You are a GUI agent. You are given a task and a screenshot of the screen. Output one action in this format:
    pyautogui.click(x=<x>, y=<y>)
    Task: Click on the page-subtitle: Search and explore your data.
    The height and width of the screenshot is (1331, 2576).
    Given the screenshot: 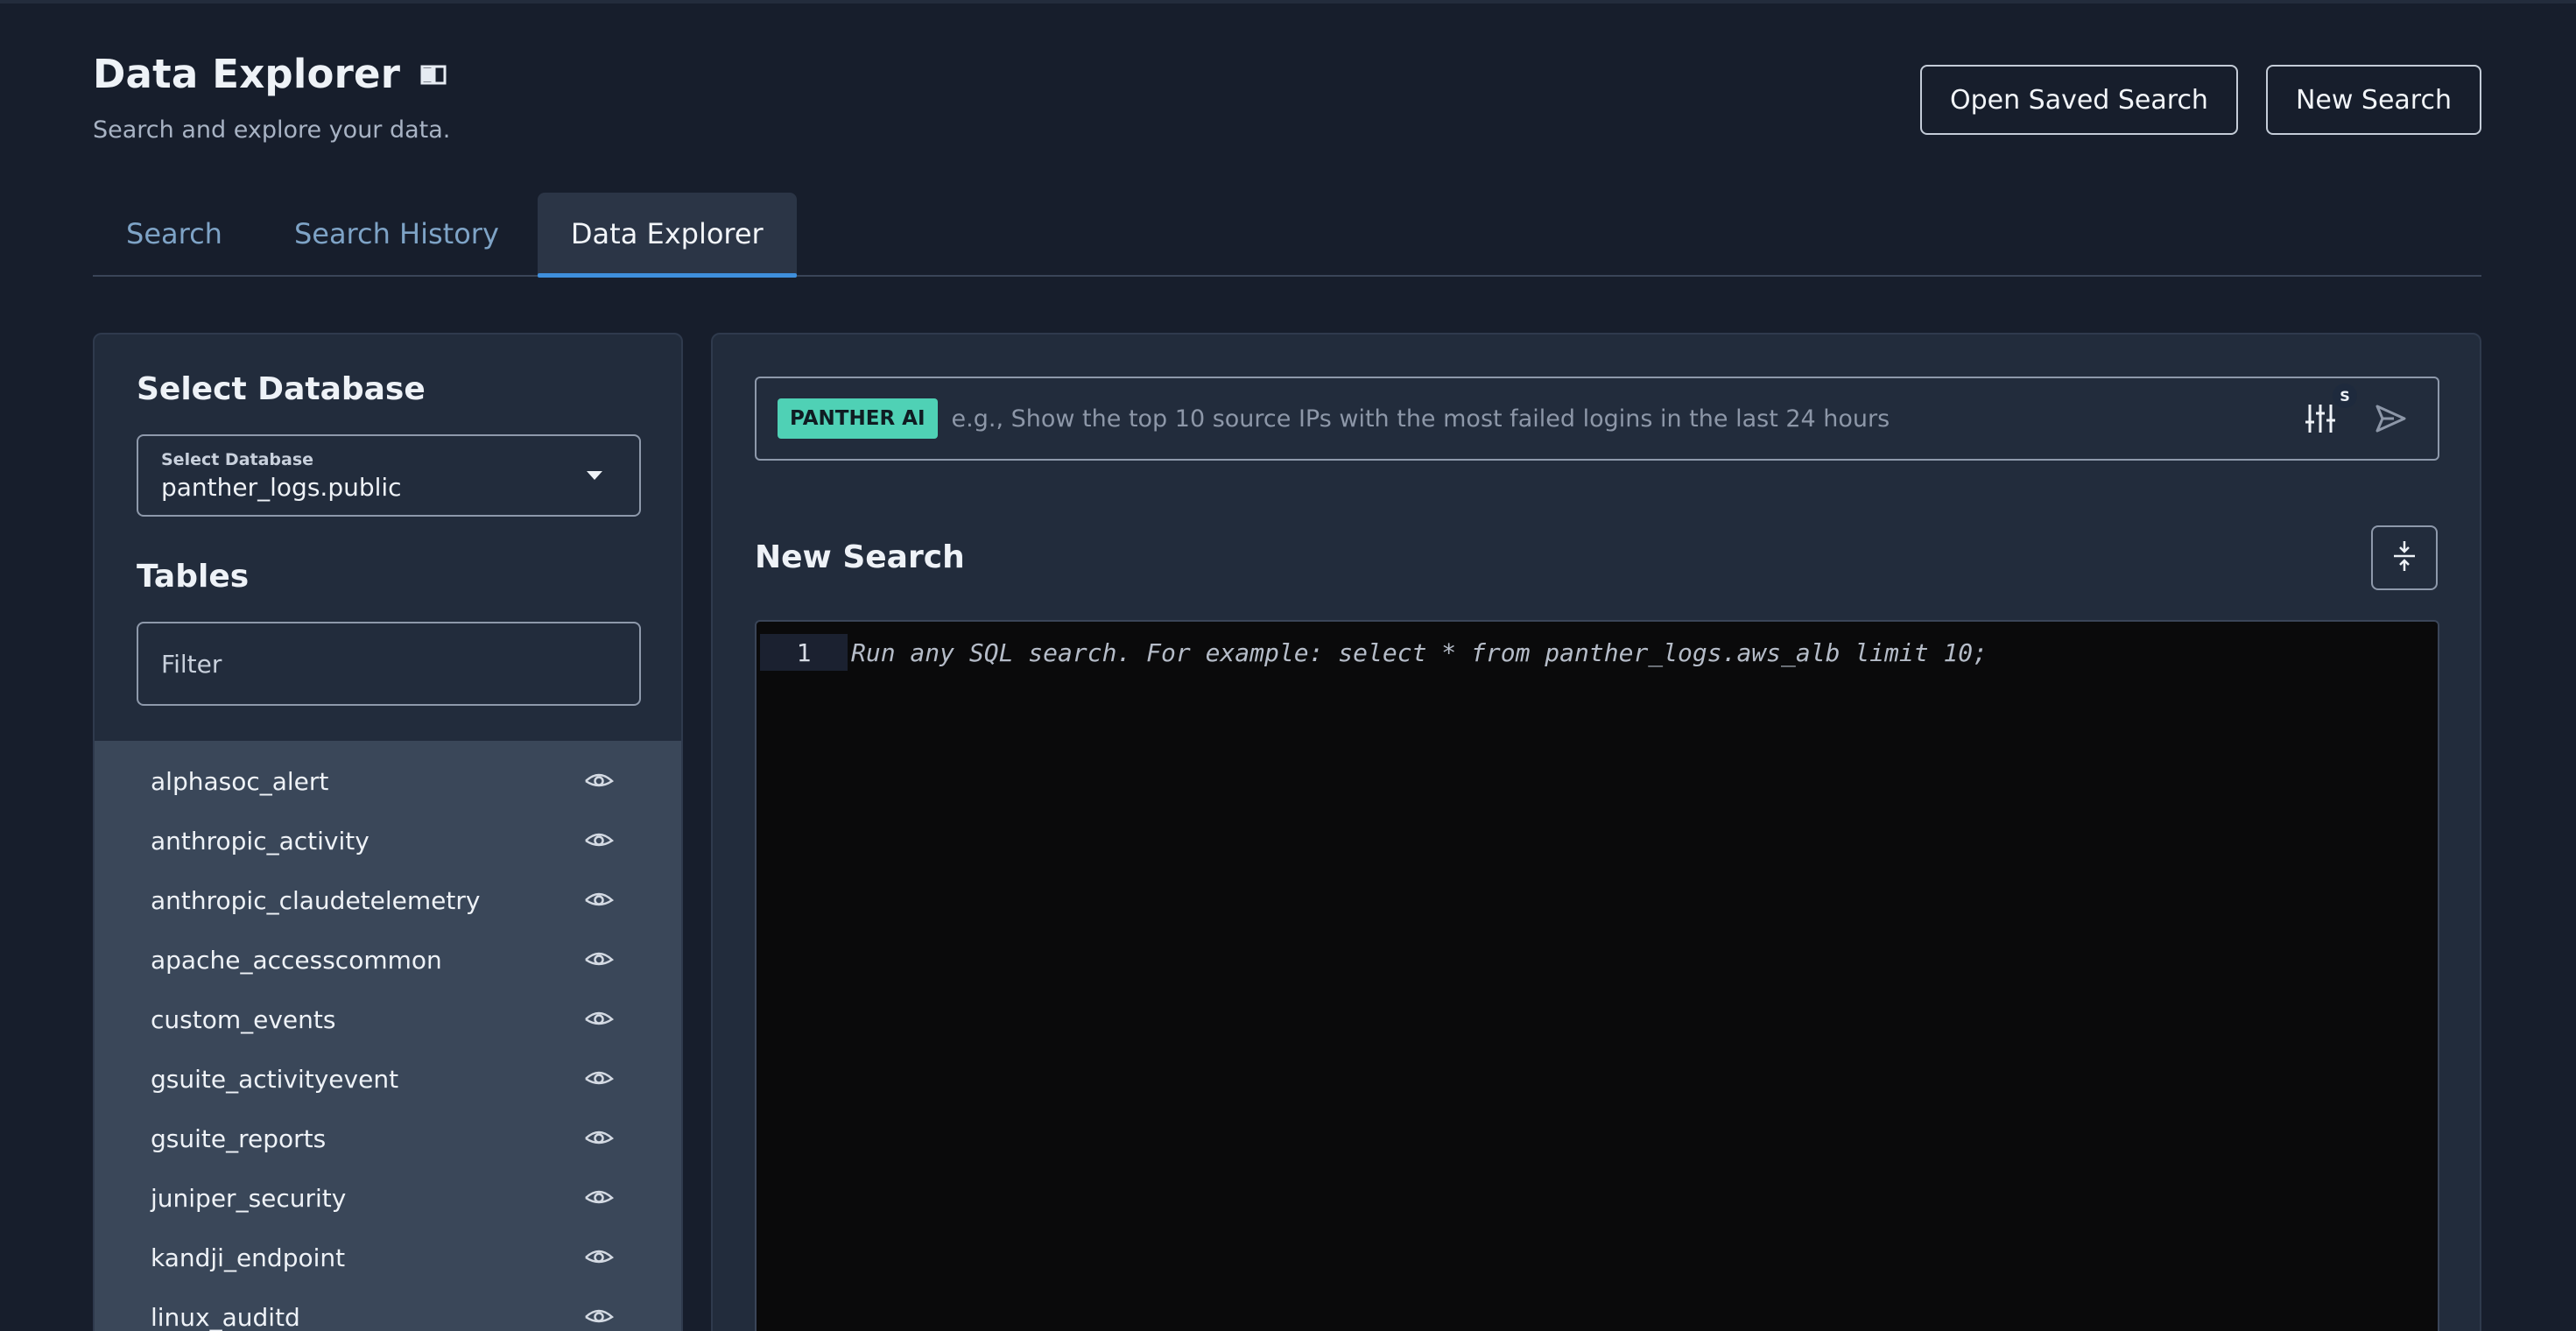 What is the action you would take?
    pyautogui.click(x=272, y=130)
    